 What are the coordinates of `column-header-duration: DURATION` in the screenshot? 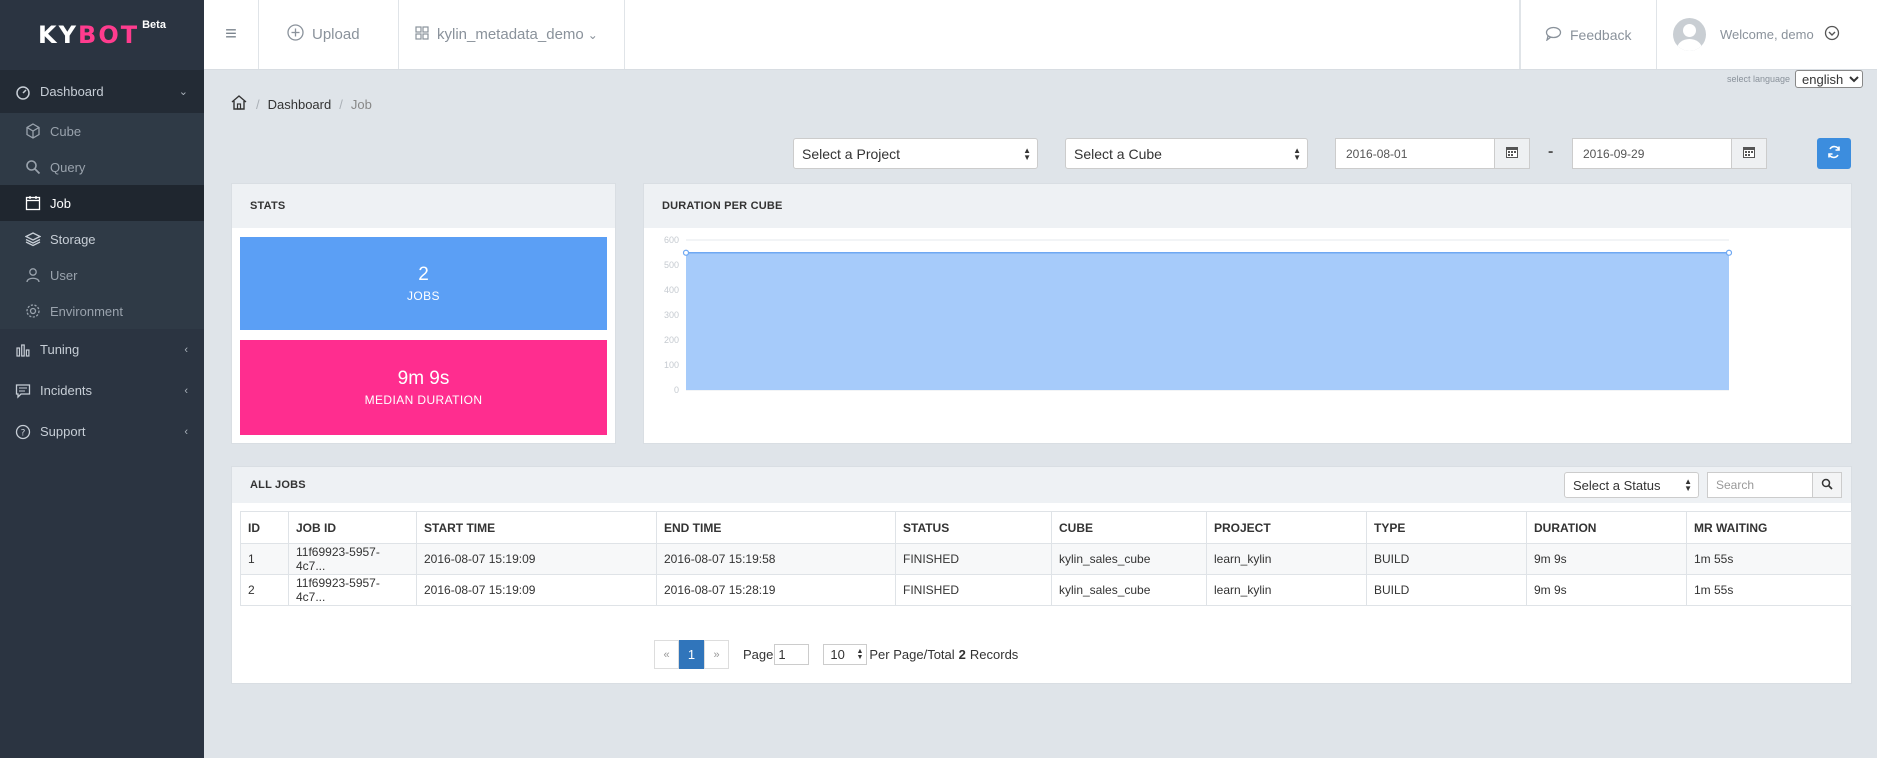 It's located at (1606, 527).